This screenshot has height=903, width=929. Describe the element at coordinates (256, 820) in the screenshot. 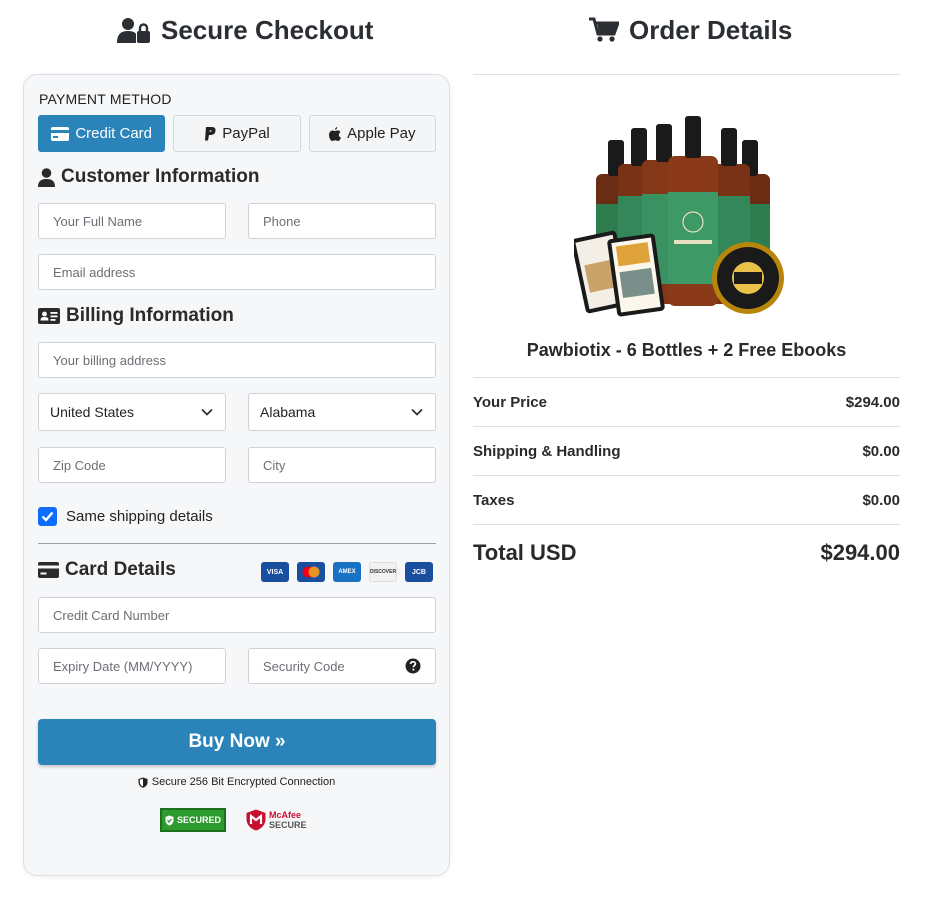

I see `mcafee-shield-icon` at that location.